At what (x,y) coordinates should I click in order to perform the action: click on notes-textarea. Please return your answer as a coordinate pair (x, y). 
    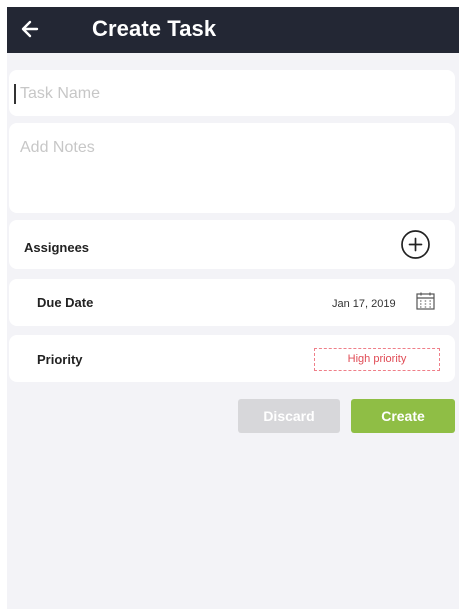
    Looking at the image, I should click on (232, 171).